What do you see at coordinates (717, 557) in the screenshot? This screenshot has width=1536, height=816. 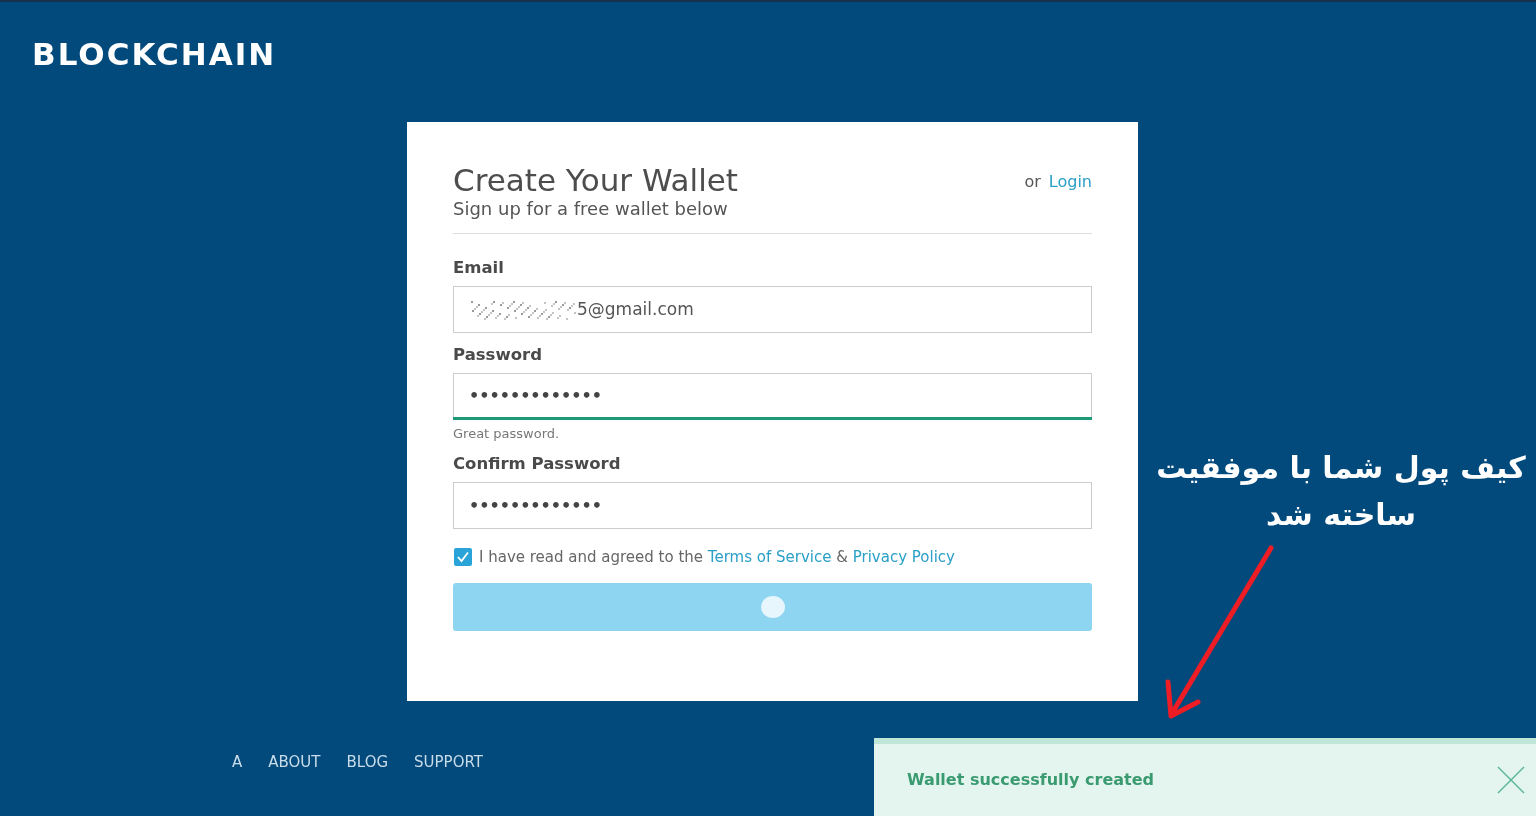 I see `agreement-text: I have read and agreed to the Terms of Service & Privacy Policy` at bounding box center [717, 557].